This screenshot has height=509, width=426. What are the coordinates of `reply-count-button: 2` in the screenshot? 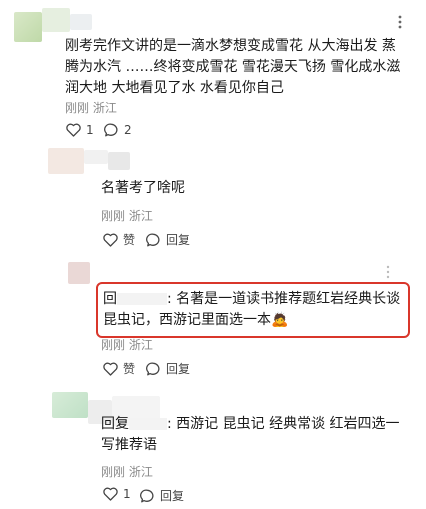 It's located at (118, 130).